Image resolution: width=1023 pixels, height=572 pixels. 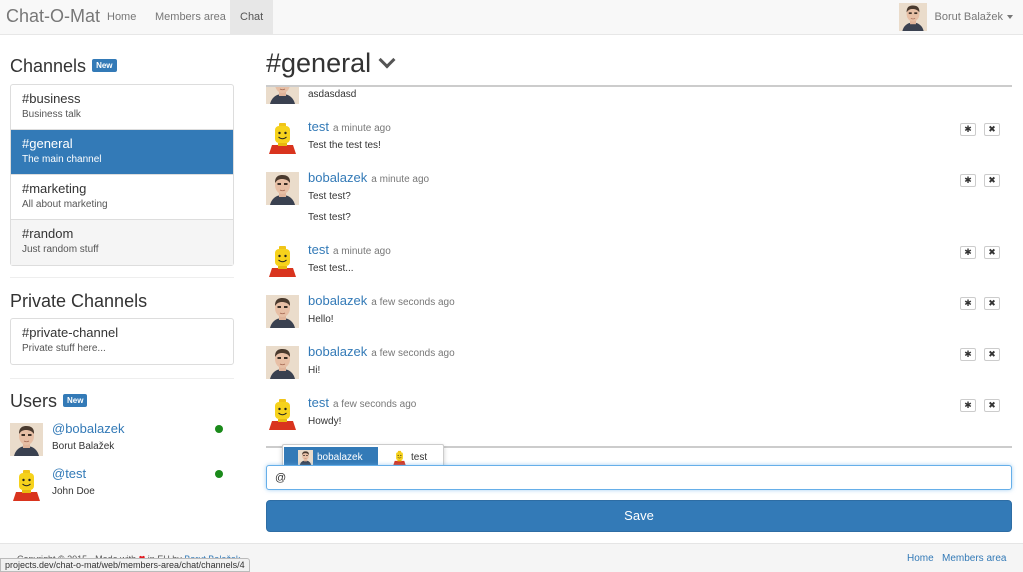 What do you see at coordinates (51, 98) in the screenshot?
I see `channel-name: #business` at bounding box center [51, 98].